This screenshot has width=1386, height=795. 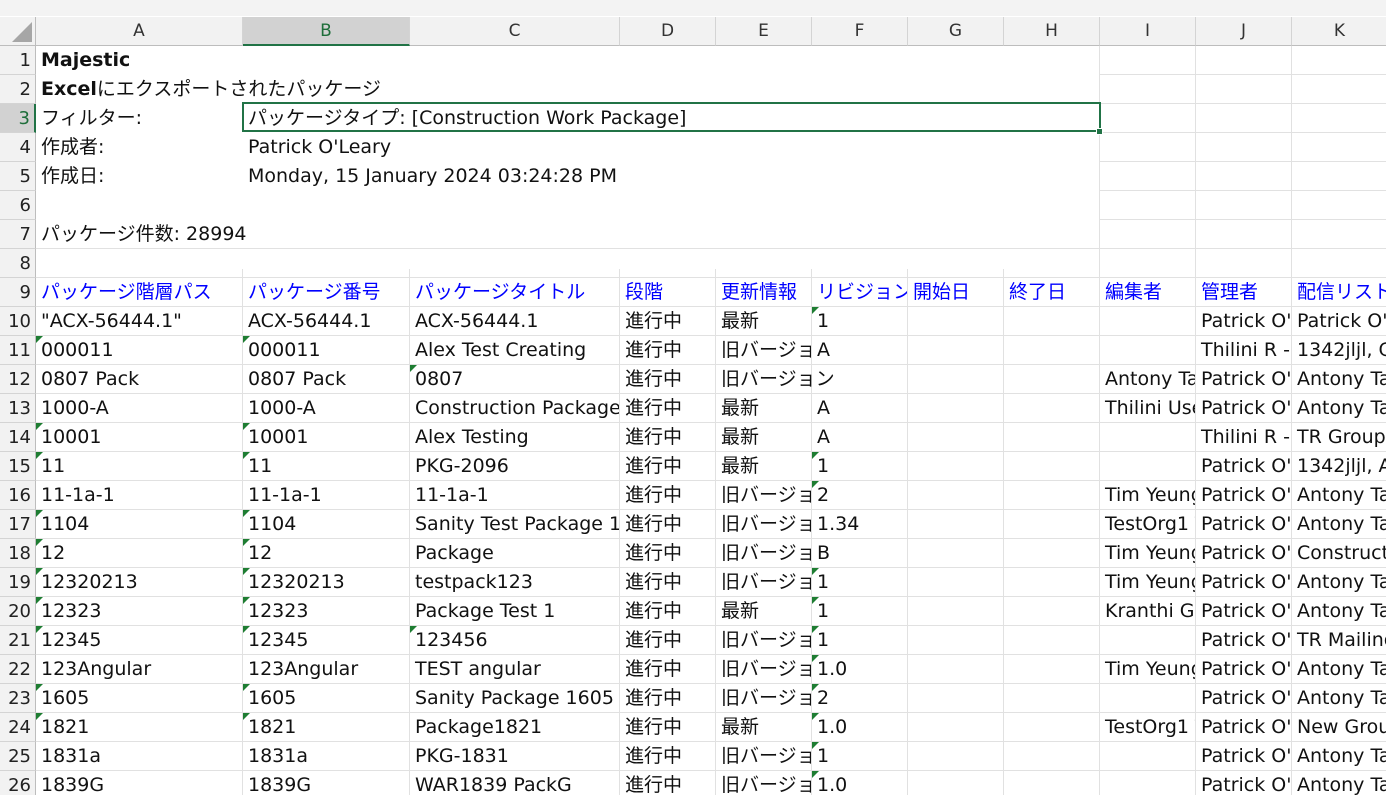 What do you see at coordinates (514, 553) in the screenshot?
I see `table-cell: Package` at bounding box center [514, 553].